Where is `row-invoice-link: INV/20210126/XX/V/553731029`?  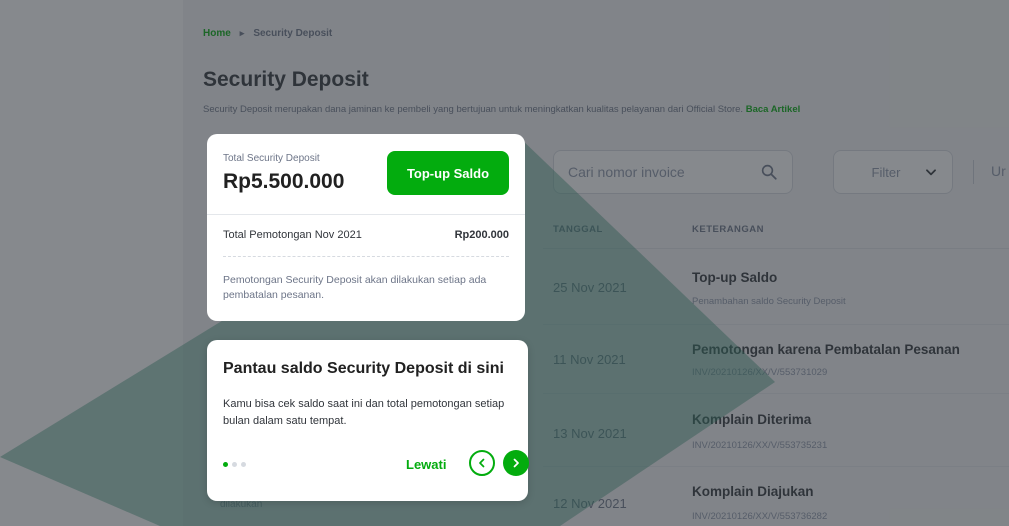 row-invoice-link: INV/20210126/XX/V/553731029 is located at coordinates (759, 372).